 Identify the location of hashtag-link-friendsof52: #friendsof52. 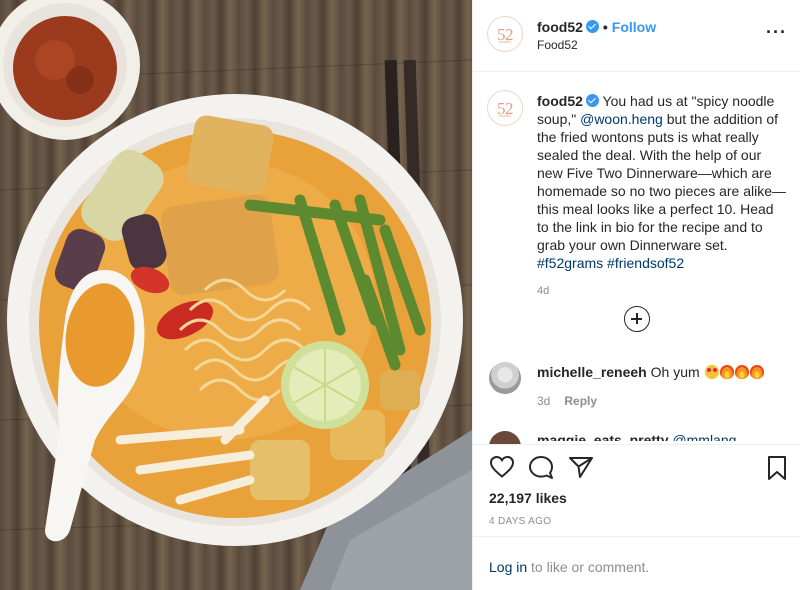
(645, 263).